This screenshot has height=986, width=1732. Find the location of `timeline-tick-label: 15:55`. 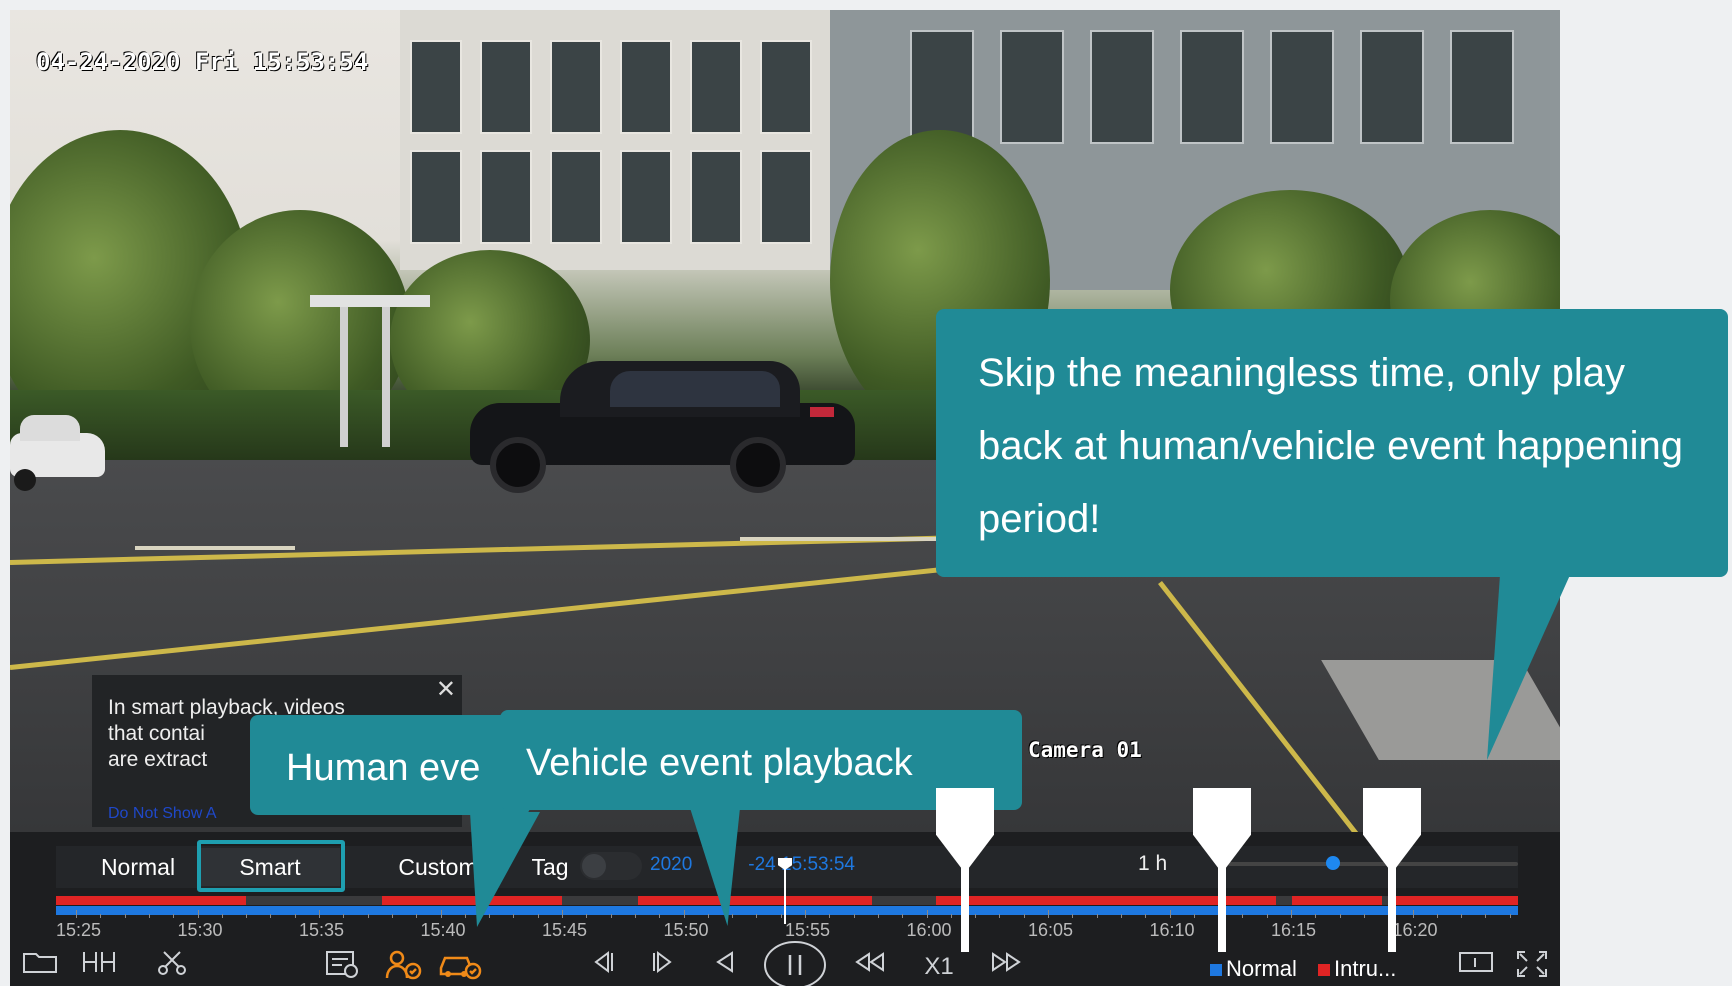

timeline-tick-label: 15:55 is located at coordinates (808, 930).